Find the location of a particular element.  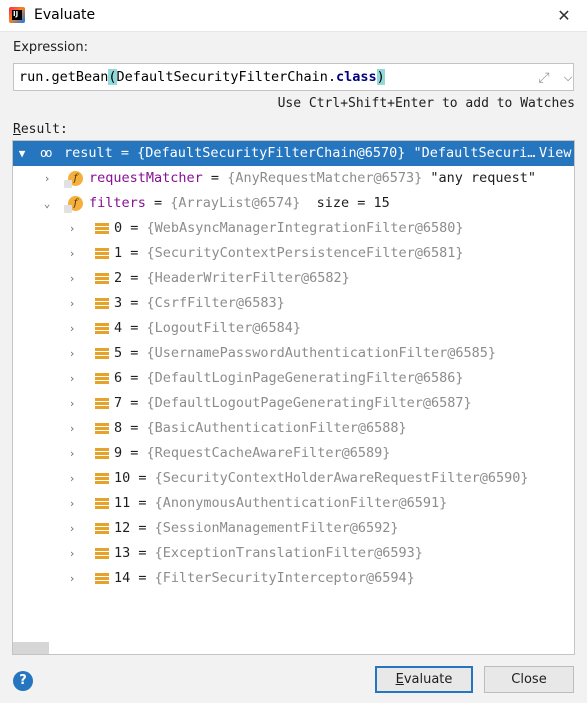

close-icon: ✕ is located at coordinates (564, 16).